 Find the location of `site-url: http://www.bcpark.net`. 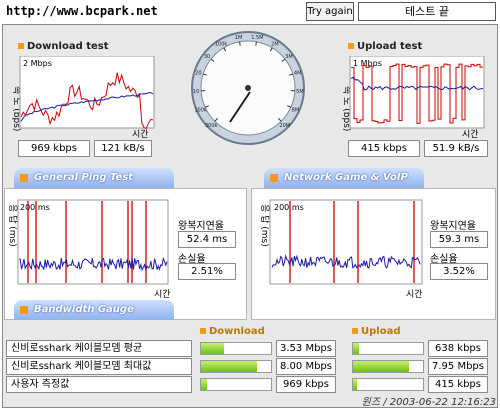

site-url: http://www.bcpark.net is located at coordinates (82, 11).